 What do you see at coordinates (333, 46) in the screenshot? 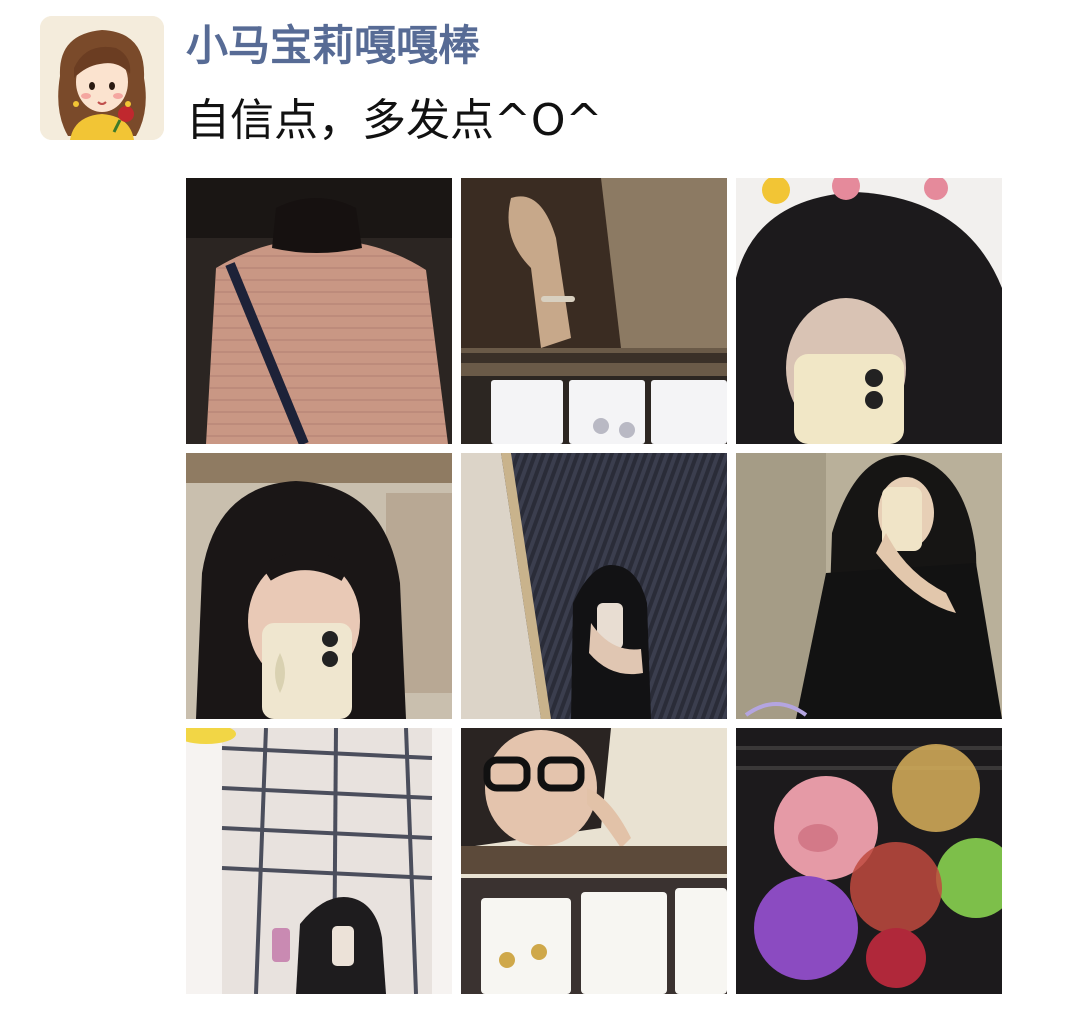
I see `username: 小马宝莉嘎嘎棒` at bounding box center [333, 46].